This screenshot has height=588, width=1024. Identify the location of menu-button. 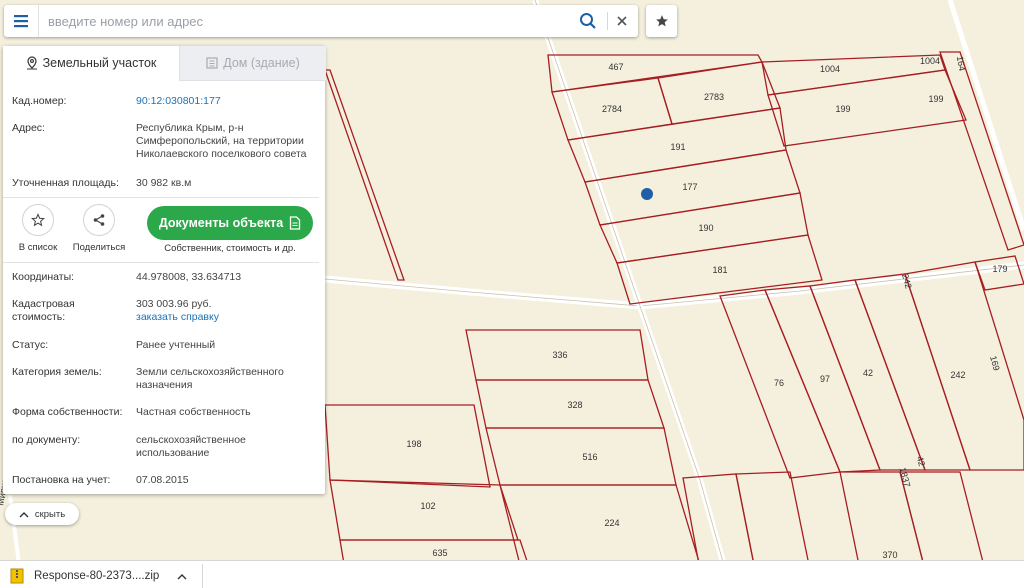
(21, 21).